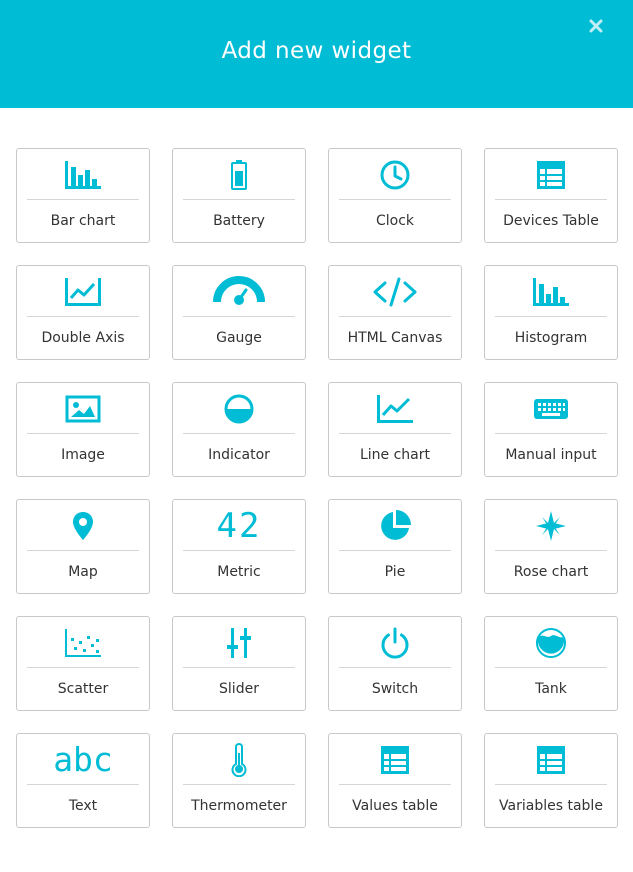  I want to click on widget-label: Battery, so click(239, 221).